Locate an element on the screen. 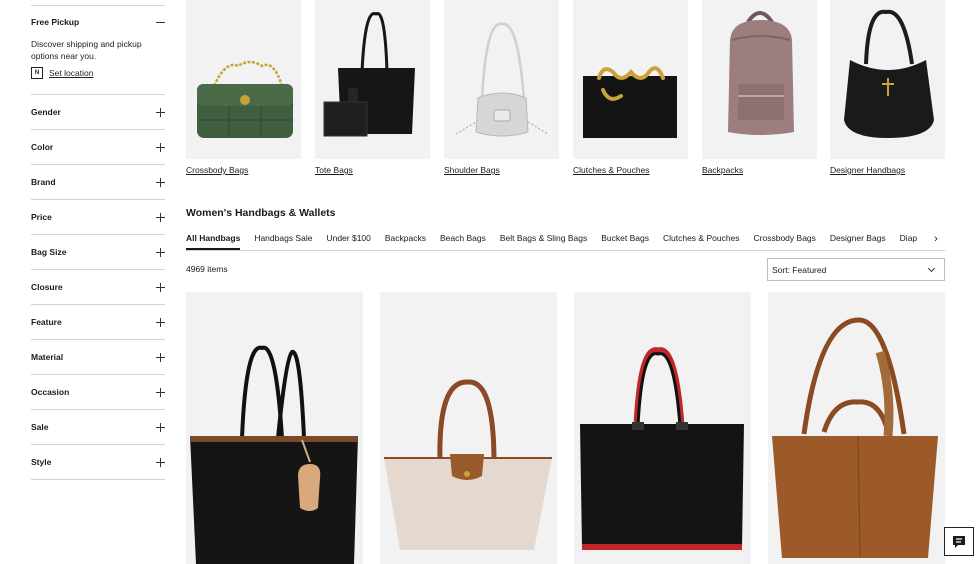 The width and height of the screenshot is (980, 564). facet-label: Brand is located at coordinates (43, 182).